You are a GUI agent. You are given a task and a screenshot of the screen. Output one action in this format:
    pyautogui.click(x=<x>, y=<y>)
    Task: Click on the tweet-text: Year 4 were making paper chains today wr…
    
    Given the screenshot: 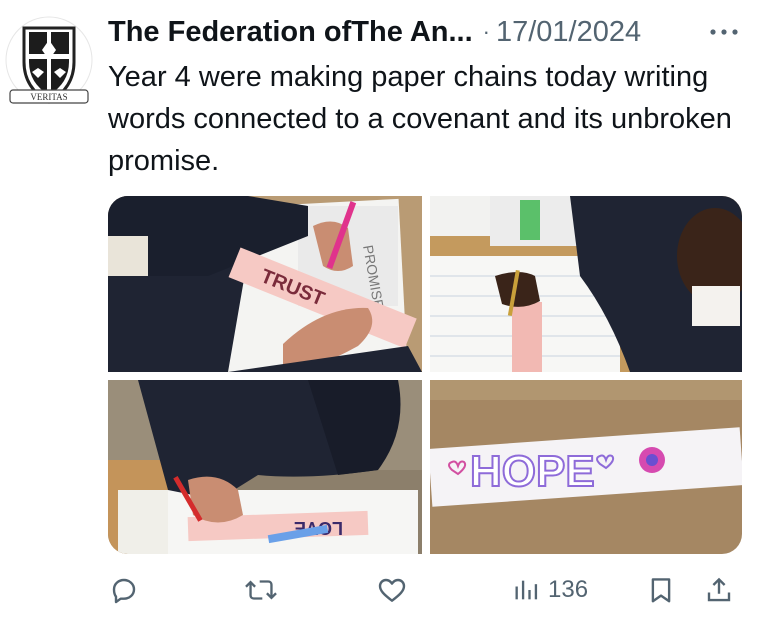 What is the action you would take?
    pyautogui.click(x=420, y=119)
    